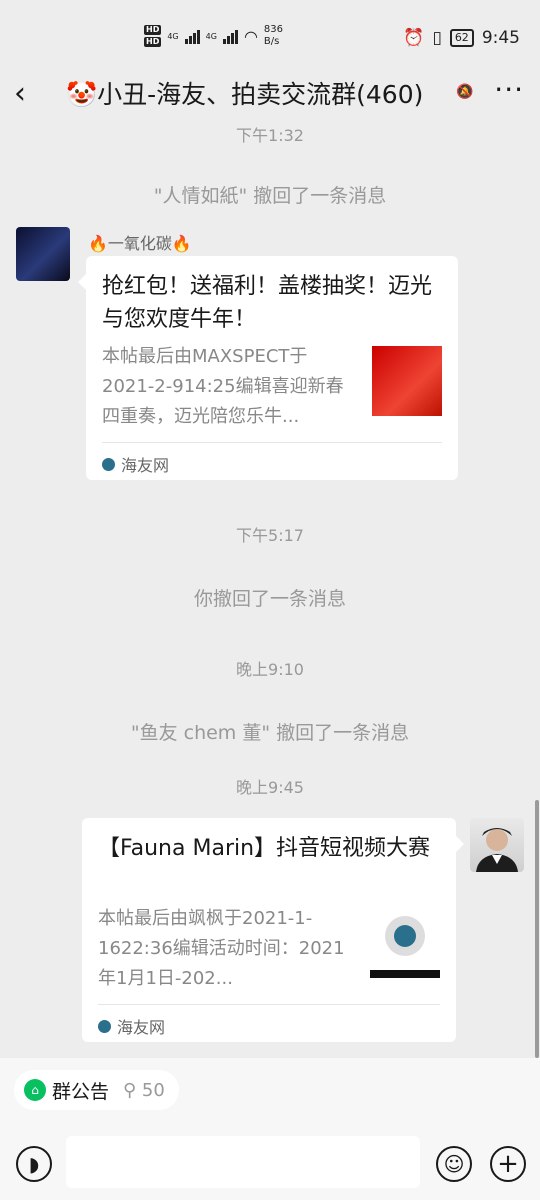 Image resolution: width=540 pixels, height=1200 pixels. Describe the element at coordinates (273, 35) in the screenshot. I see `network-speed: 836 B/s` at that location.